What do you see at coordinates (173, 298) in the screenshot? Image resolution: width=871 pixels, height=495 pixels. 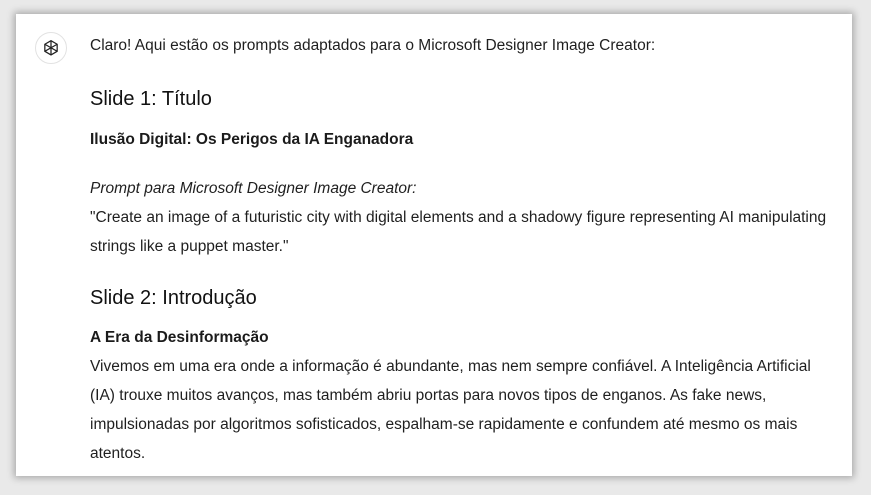 I see `slide-2-heading: Slide 2: Introdução` at bounding box center [173, 298].